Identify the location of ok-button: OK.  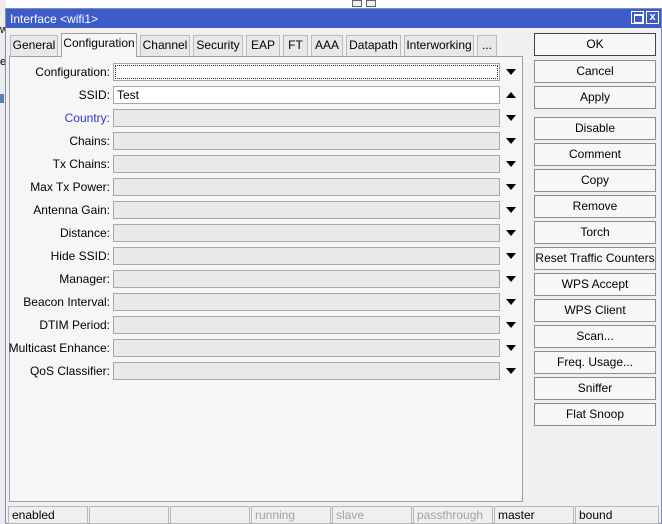
(595, 44).